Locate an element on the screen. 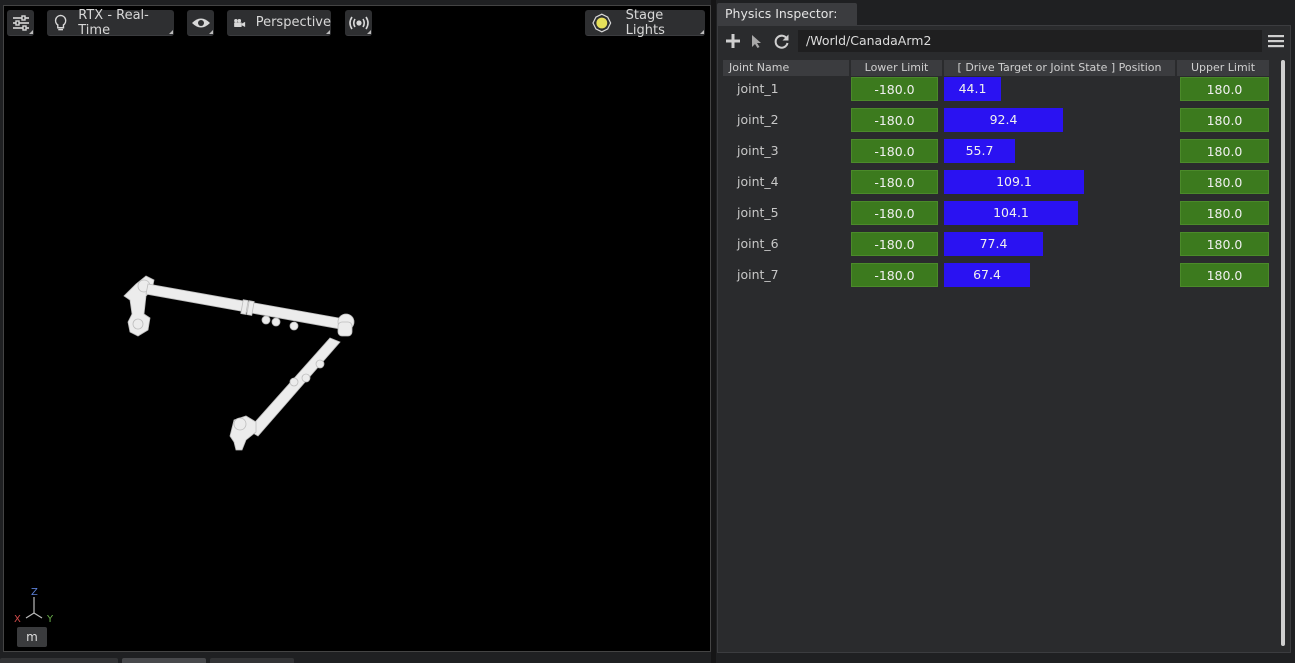  add-button is located at coordinates (733, 41).